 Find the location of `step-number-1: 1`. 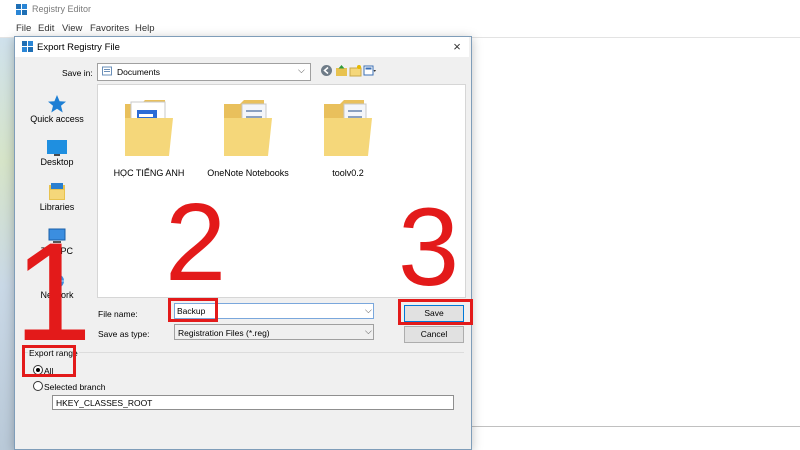

step-number-1: 1 is located at coordinates (53, 291).